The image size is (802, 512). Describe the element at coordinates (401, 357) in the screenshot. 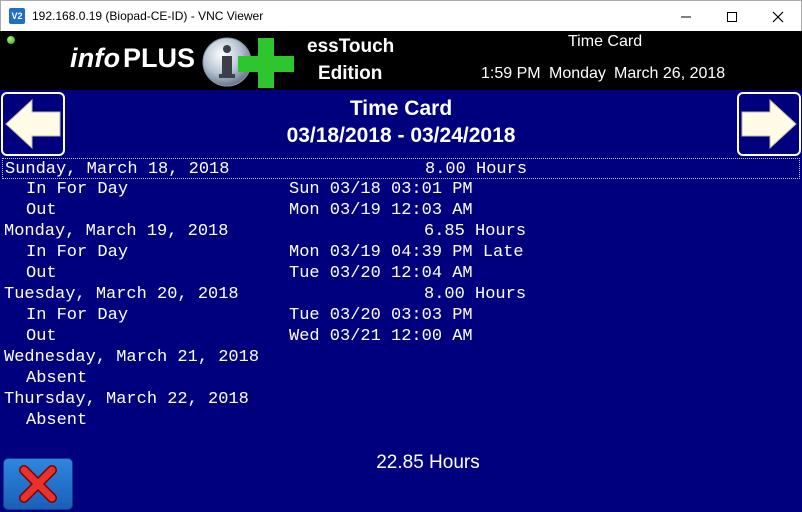

I see `day-row: Wednesday, March 21, 2018` at that location.